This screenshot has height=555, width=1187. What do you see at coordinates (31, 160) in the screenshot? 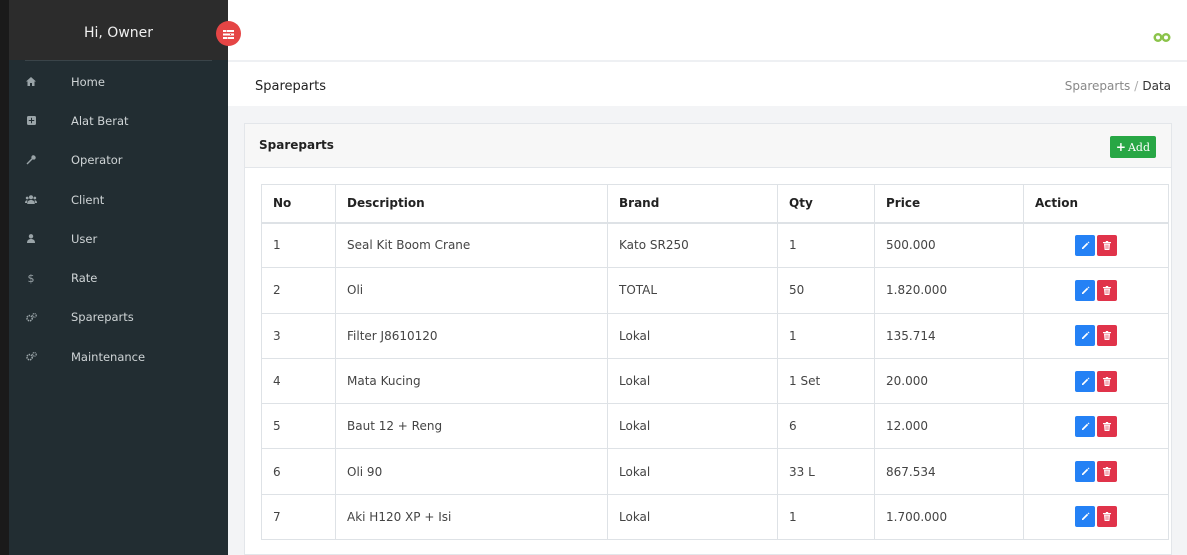
I see `wrench-icon` at bounding box center [31, 160].